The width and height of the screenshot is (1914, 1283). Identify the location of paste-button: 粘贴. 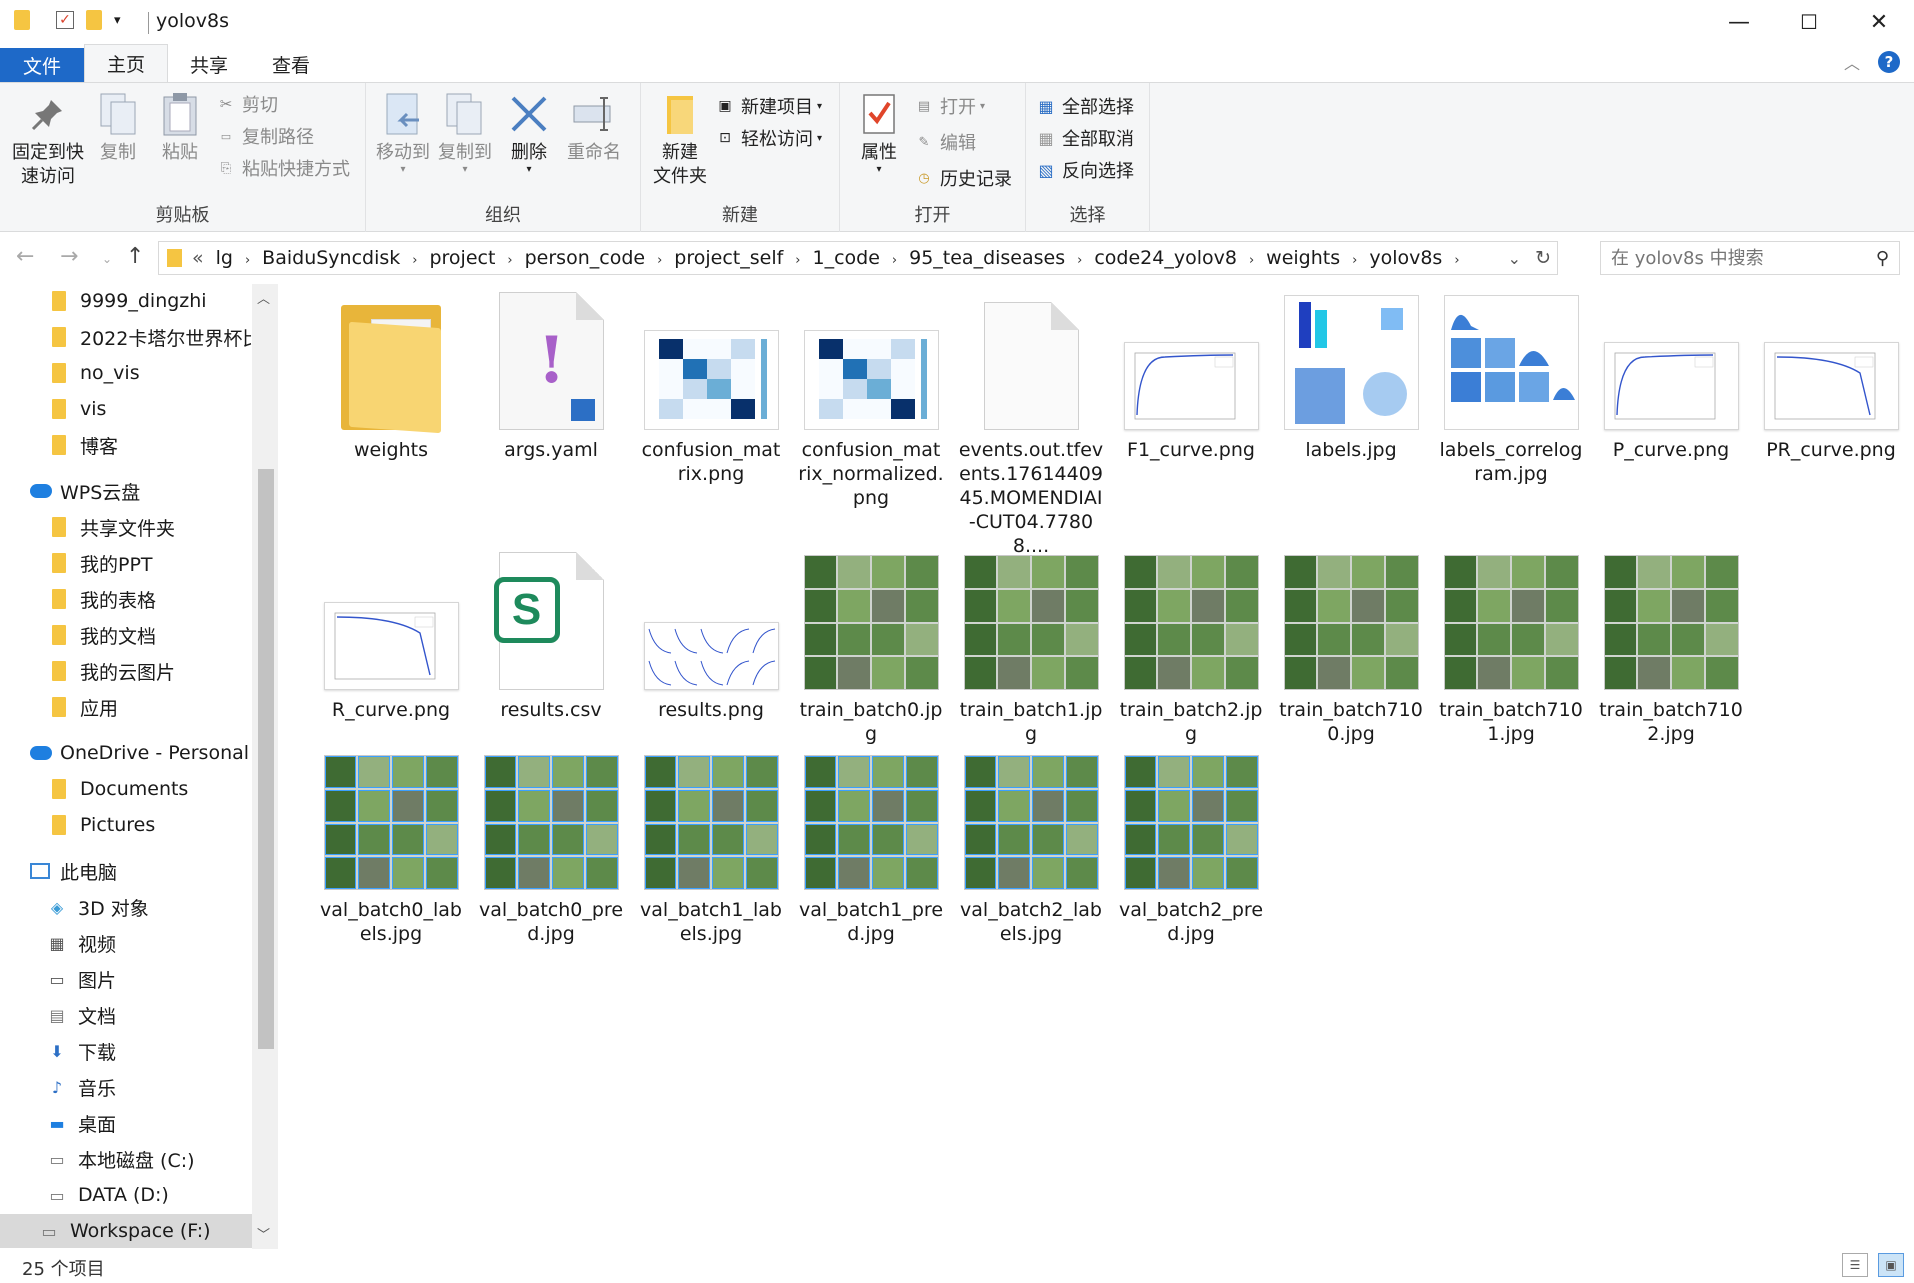
(180, 128).